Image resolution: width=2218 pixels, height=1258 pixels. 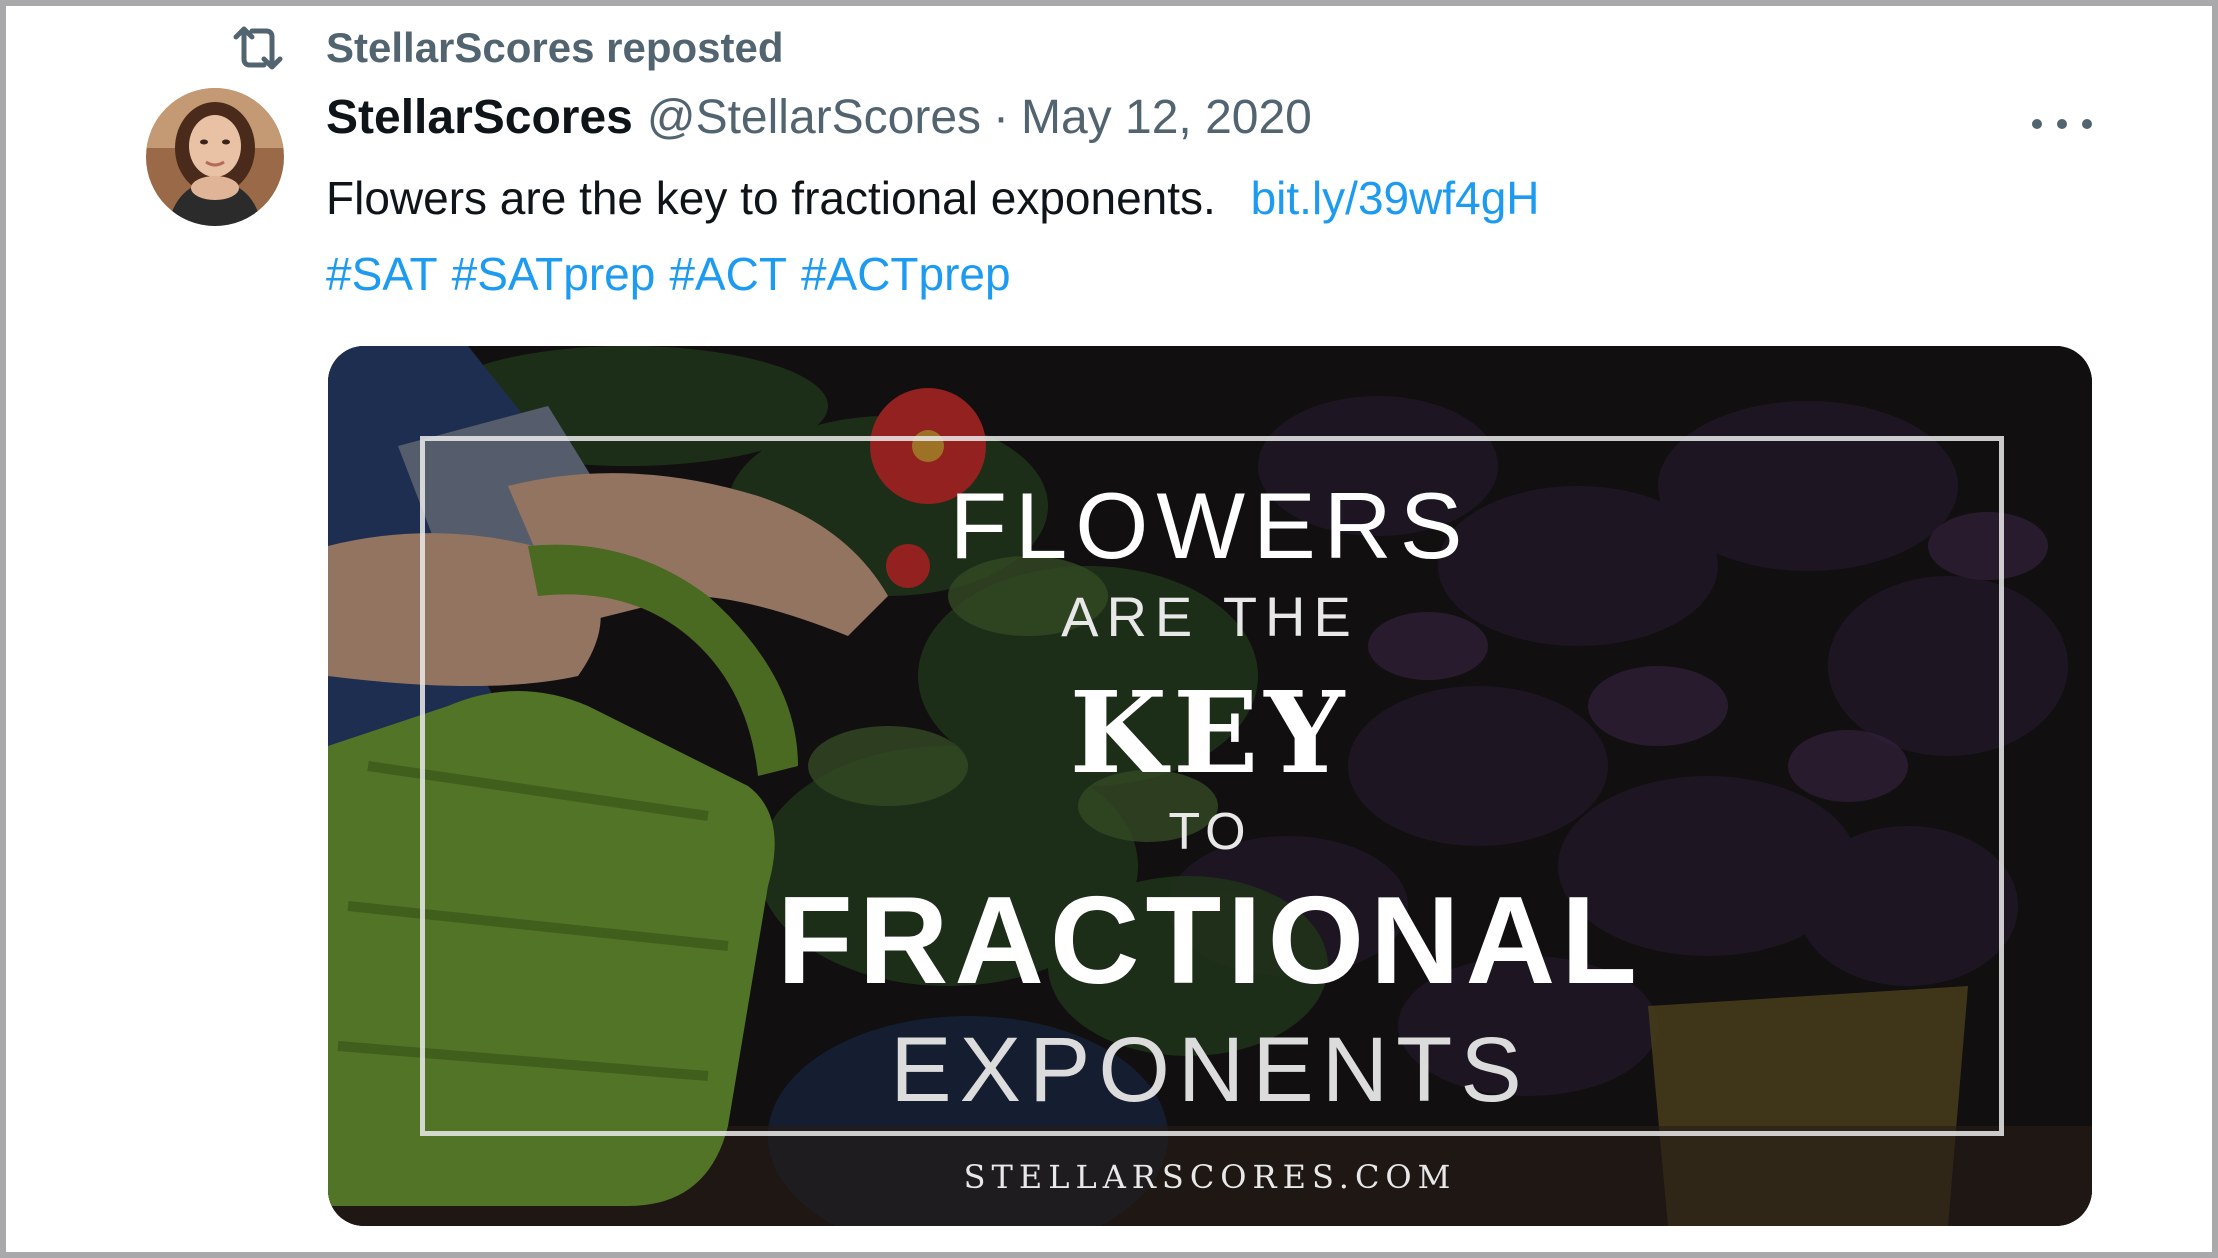 I want to click on hashtag-sat: #SAT, so click(x=382, y=274).